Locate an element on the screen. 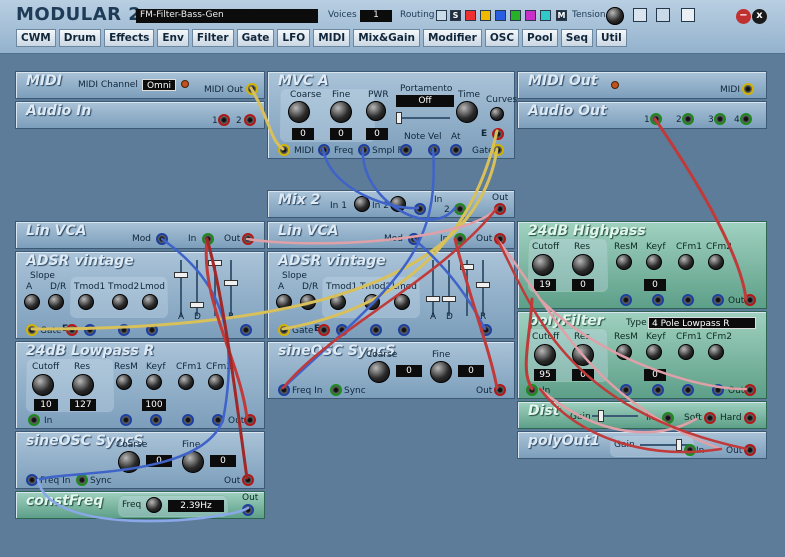 This screenshot has width=785, height=557. routing-color-green is located at coordinates (515, 15).